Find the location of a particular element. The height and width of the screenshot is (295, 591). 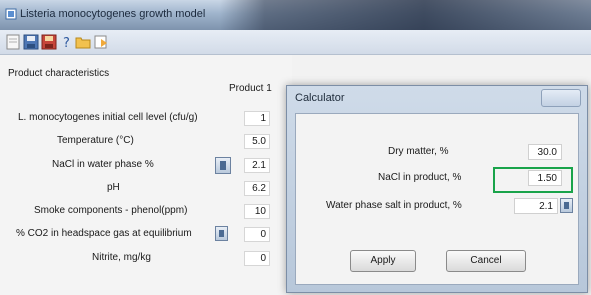

dialog-title: Calculator is located at coordinates (320, 98).